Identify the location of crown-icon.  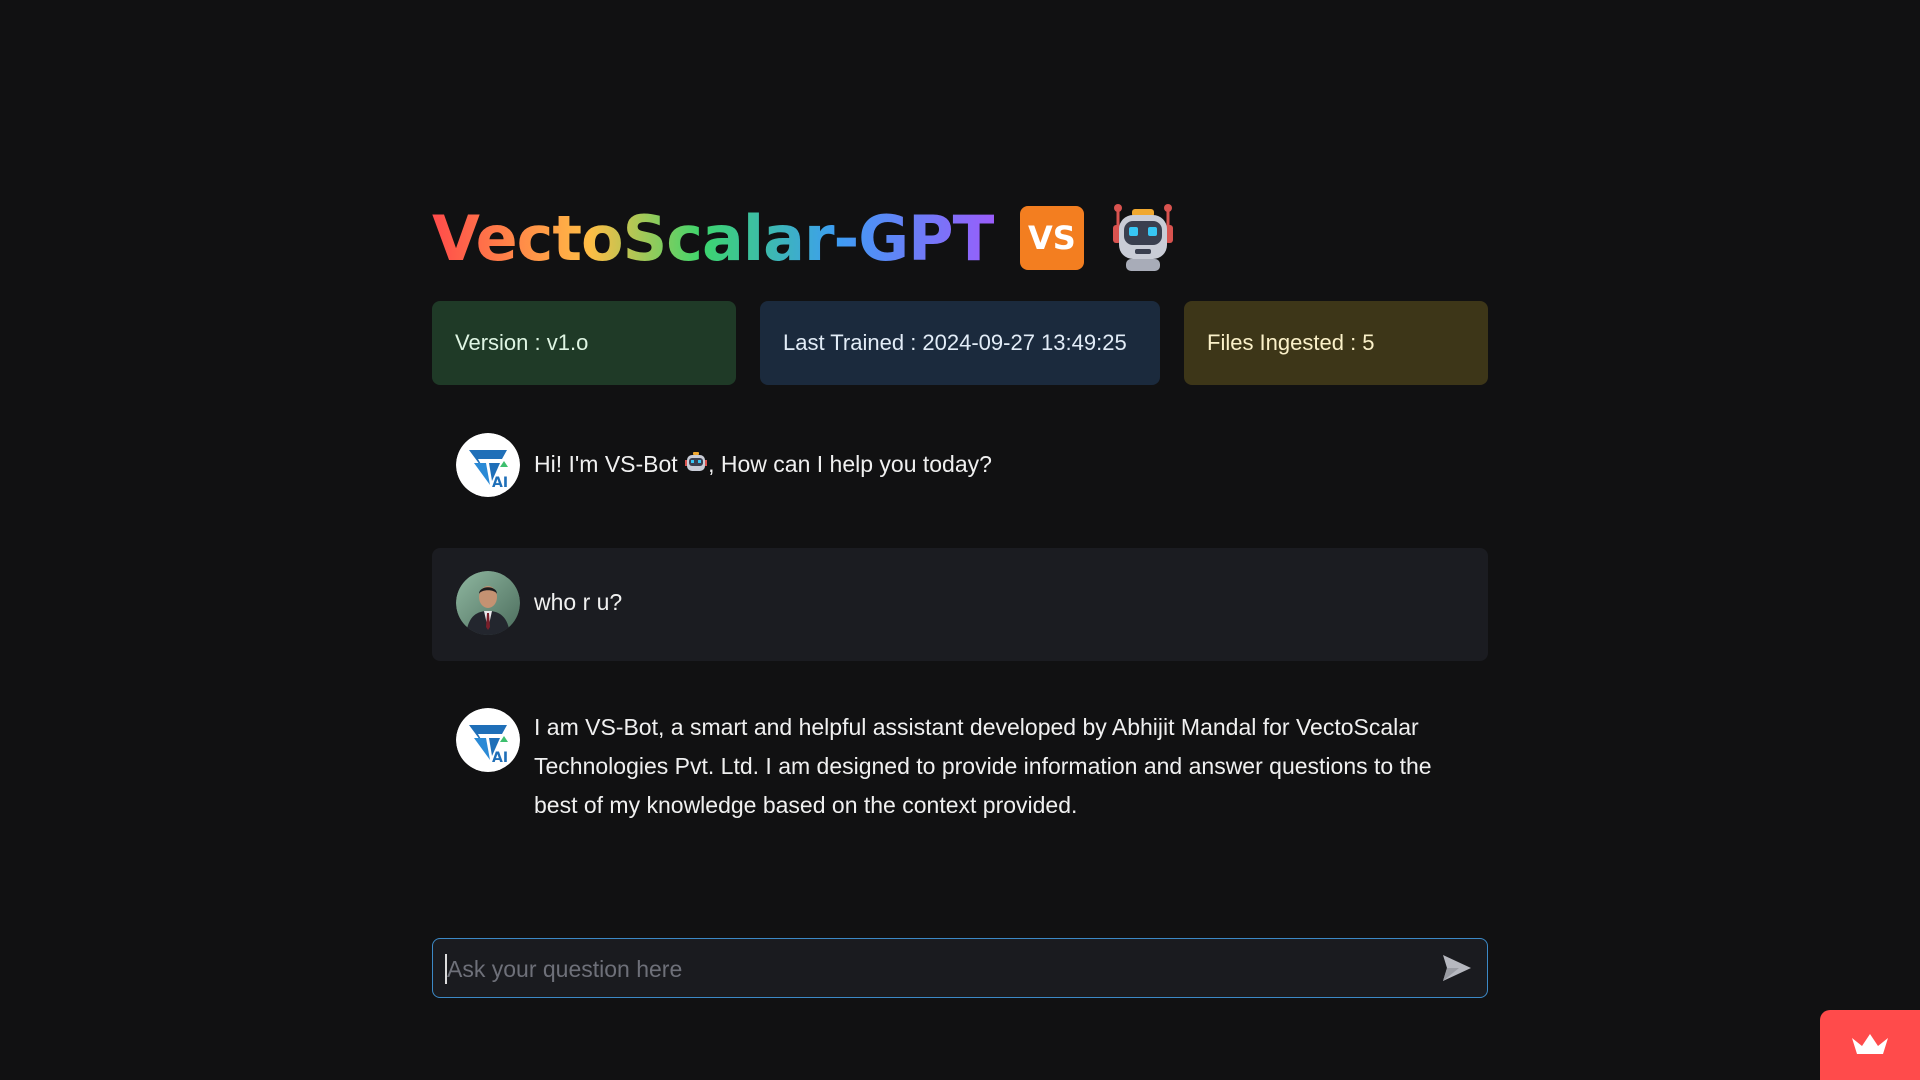
(1870, 1044).